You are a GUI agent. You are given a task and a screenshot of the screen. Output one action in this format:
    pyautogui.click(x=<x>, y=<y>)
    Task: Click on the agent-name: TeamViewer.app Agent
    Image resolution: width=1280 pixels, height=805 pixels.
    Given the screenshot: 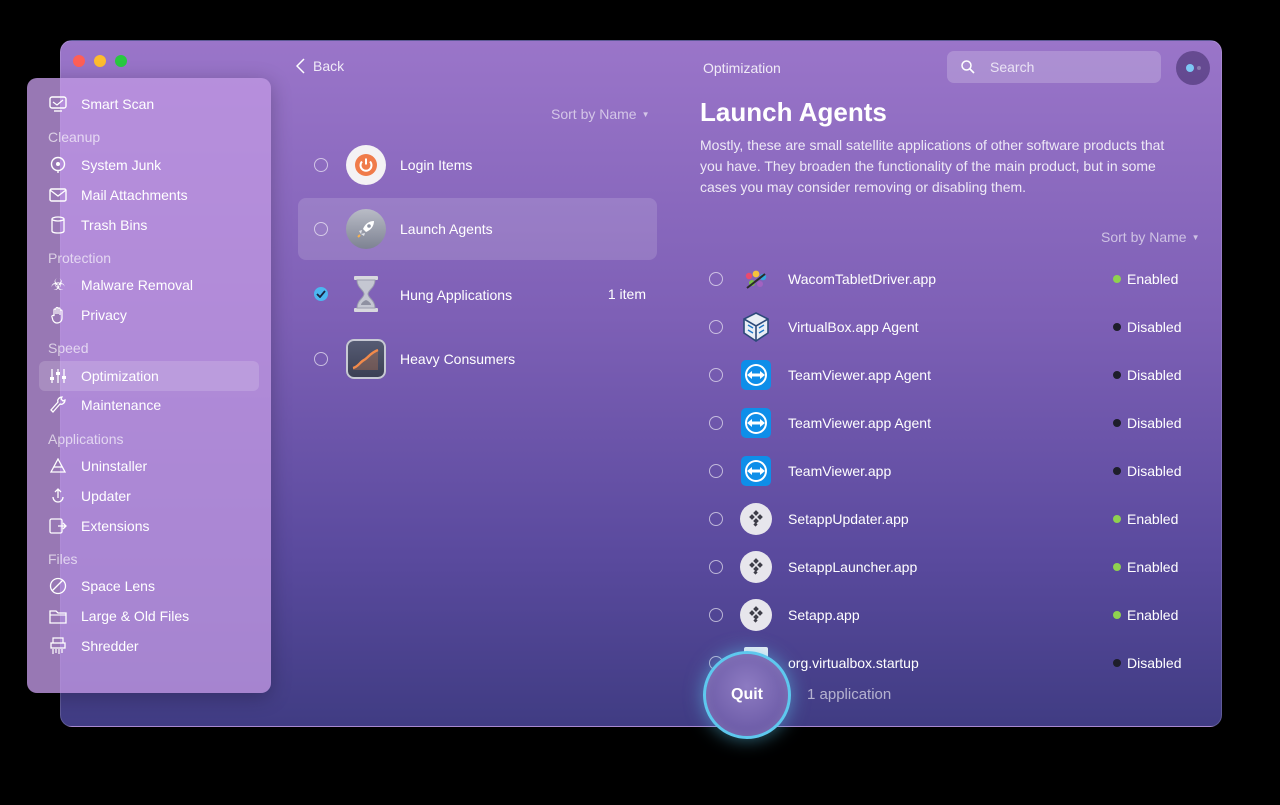 What is the action you would take?
    pyautogui.click(x=859, y=375)
    